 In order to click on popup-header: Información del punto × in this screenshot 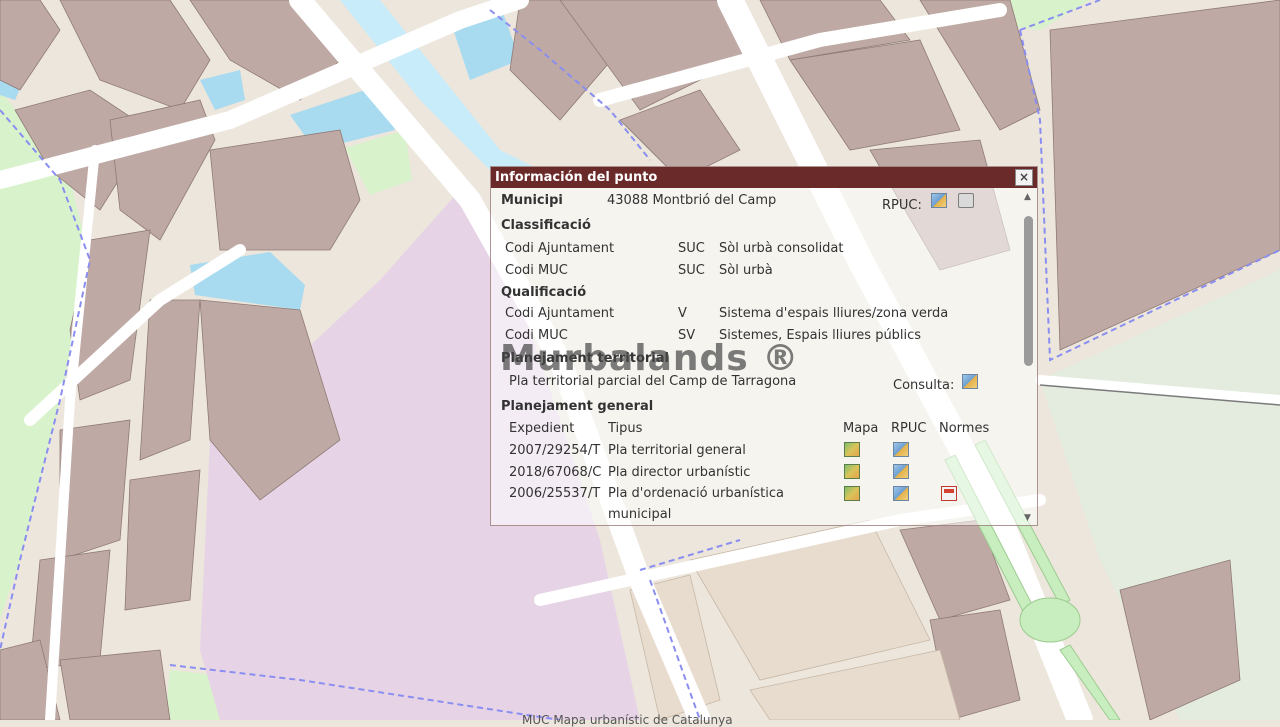, I will do `click(764, 177)`.